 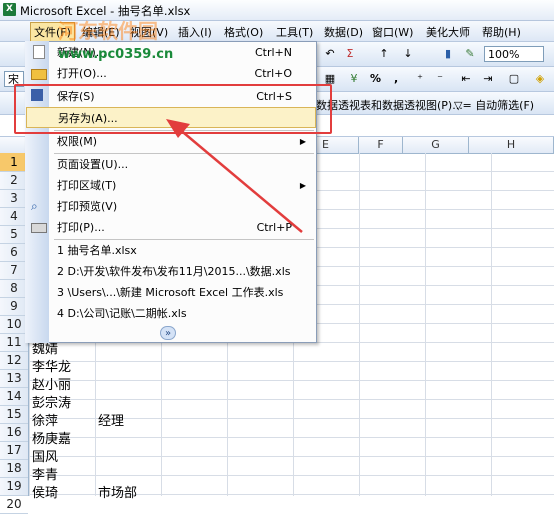 What do you see at coordinates (234, 176) in the screenshot?
I see `annotation-arrow` at bounding box center [234, 176].